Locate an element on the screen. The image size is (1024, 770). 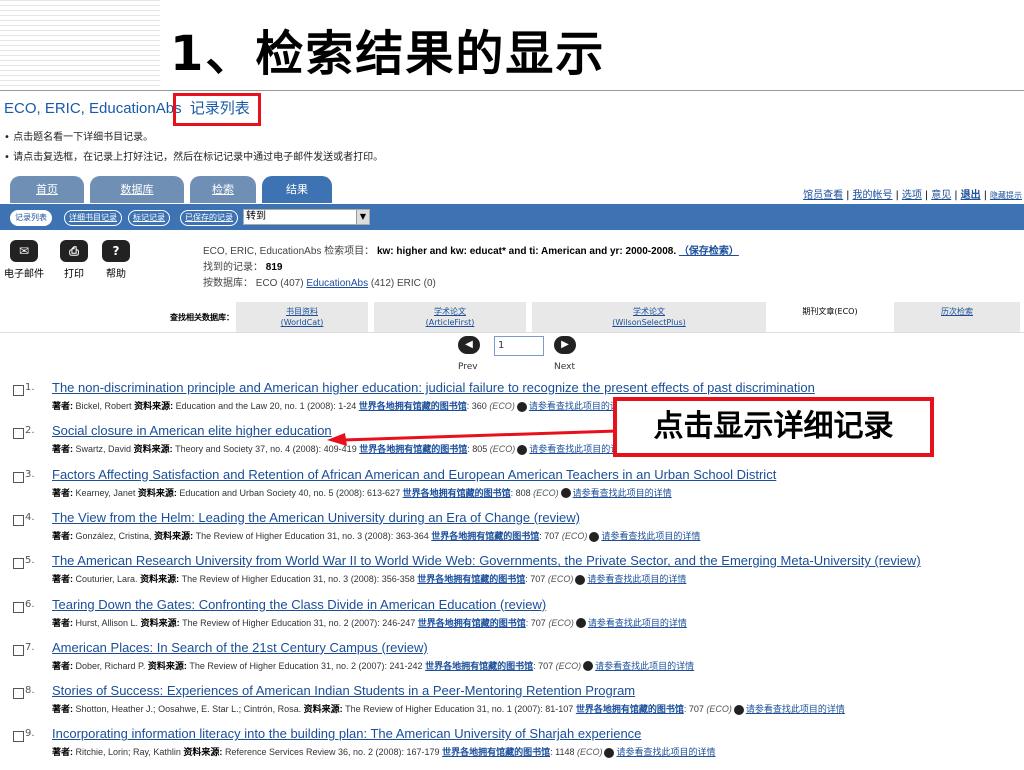
account-links: 馆员查看 | 我的帐号 | 选项 | 意见 | 退出 | 隐藏提示 is located at coordinates (912, 195).